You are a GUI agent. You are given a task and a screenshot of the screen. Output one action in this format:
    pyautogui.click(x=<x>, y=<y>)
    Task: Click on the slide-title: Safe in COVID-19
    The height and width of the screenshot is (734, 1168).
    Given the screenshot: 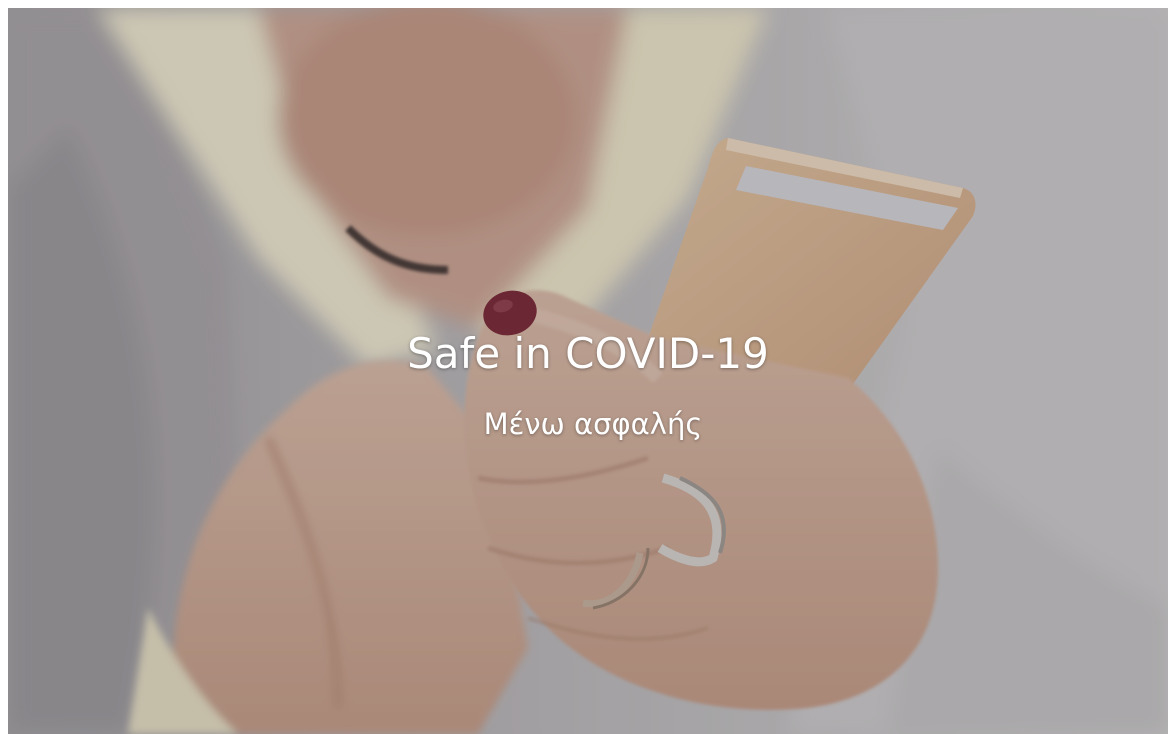 What is the action you would take?
    pyautogui.click(x=588, y=353)
    